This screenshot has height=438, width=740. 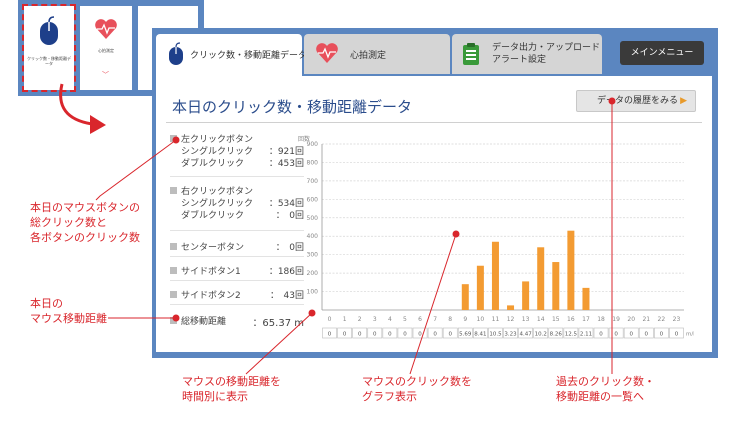 I want to click on annotation-history: 過去のクリック数・ 移動距離の一覧へ, so click(x=605, y=389).